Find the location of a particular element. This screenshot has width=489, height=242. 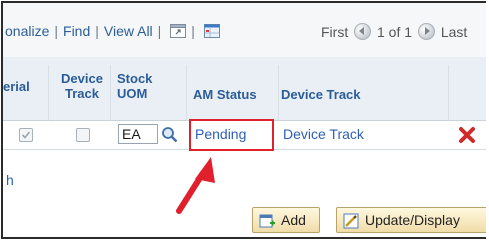

add-button: Add is located at coordinates (286, 220).